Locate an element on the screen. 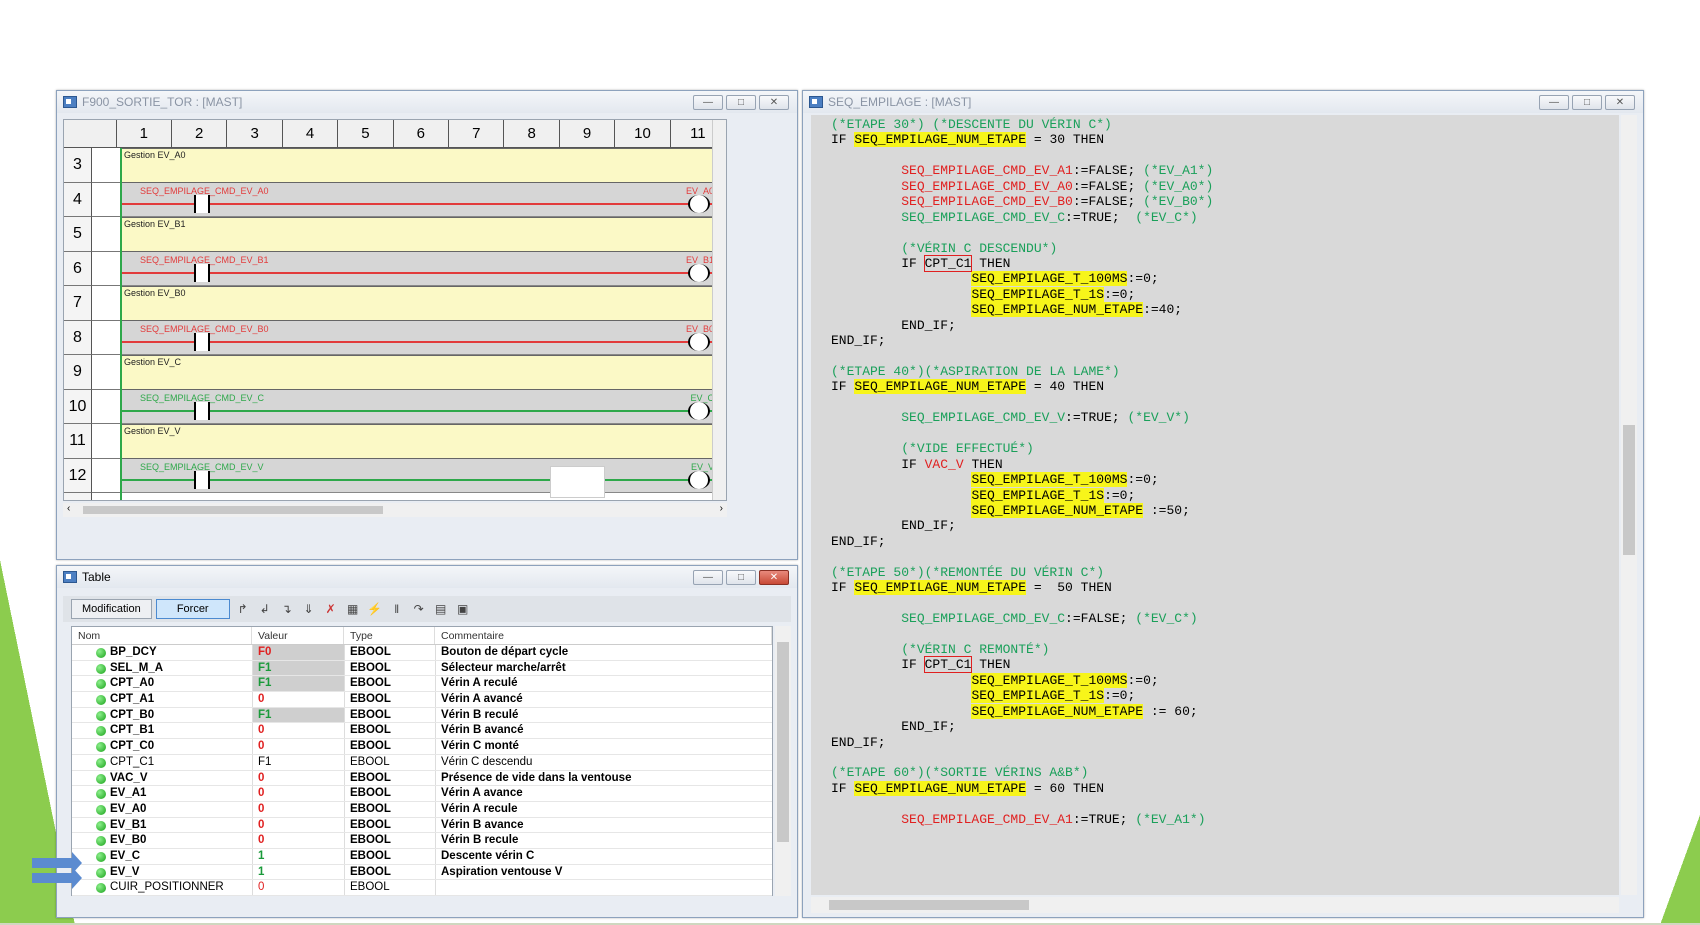  cell-nom: CPT_B0 is located at coordinates (162, 715).